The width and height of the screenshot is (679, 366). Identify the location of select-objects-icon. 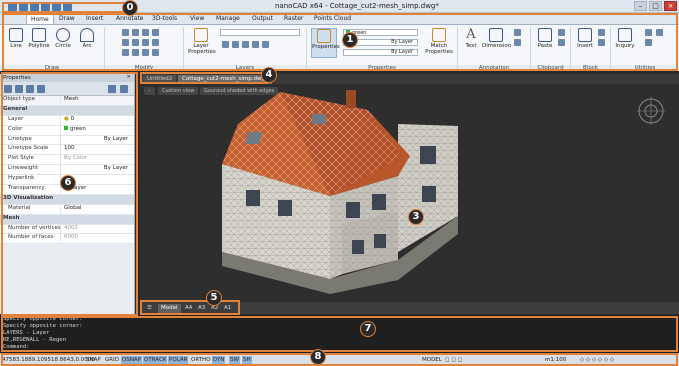
(8, 89).